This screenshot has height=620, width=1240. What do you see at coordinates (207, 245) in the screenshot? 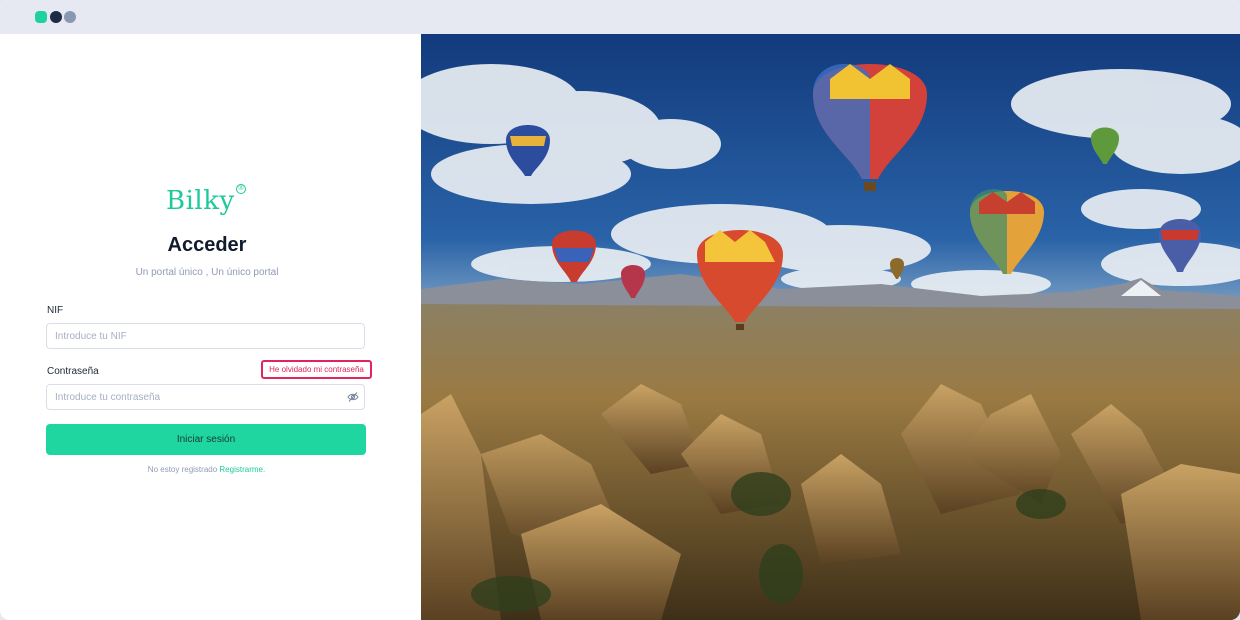
I see `page-title: Acceder` at bounding box center [207, 245].